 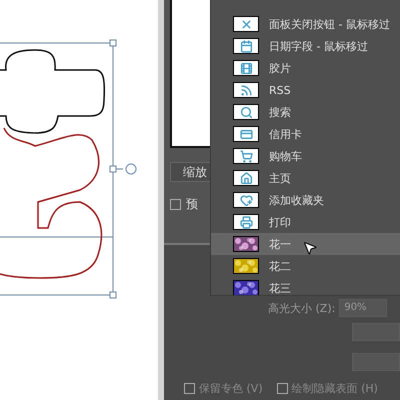 I want to click on menu-item: RSS, so click(x=305, y=90).